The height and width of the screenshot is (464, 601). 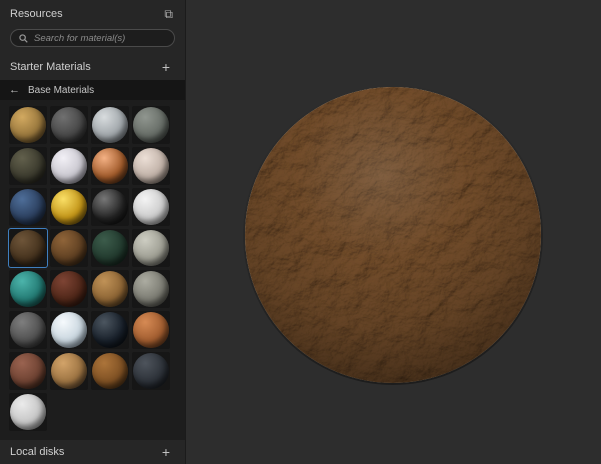 I want to click on light-stone-sphere-icon, so click(x=151, y=248).